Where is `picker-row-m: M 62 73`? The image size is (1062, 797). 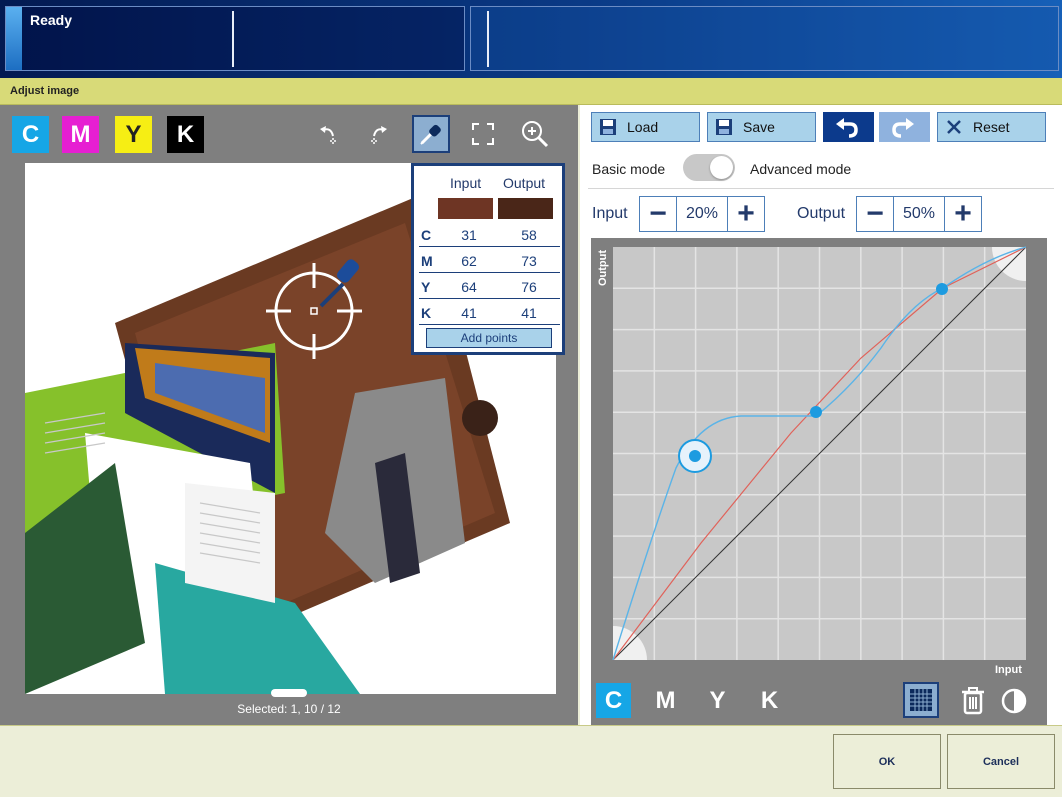
picker-row-m: M 62 73 is located at coordinates (489, 261).